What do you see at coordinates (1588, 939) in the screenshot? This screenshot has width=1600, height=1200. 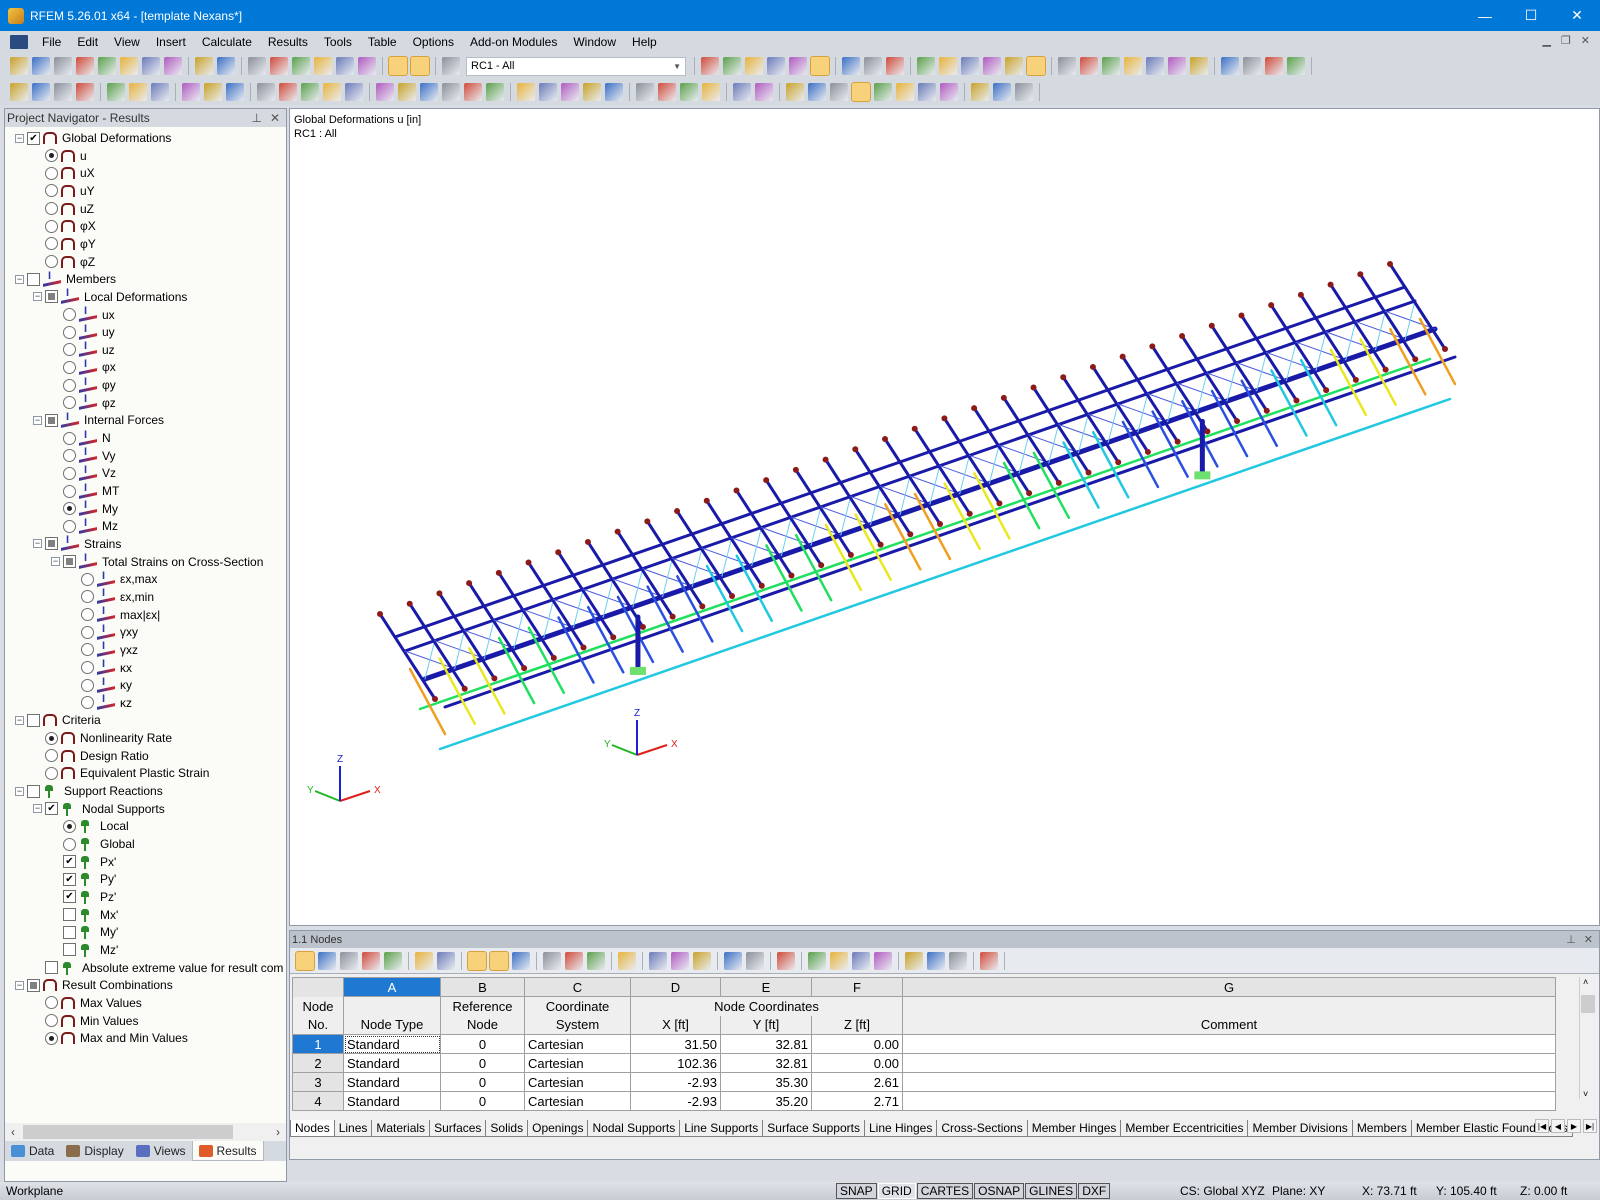 I see `table-close-icon: ✕` at bounding box center [1588, 939].